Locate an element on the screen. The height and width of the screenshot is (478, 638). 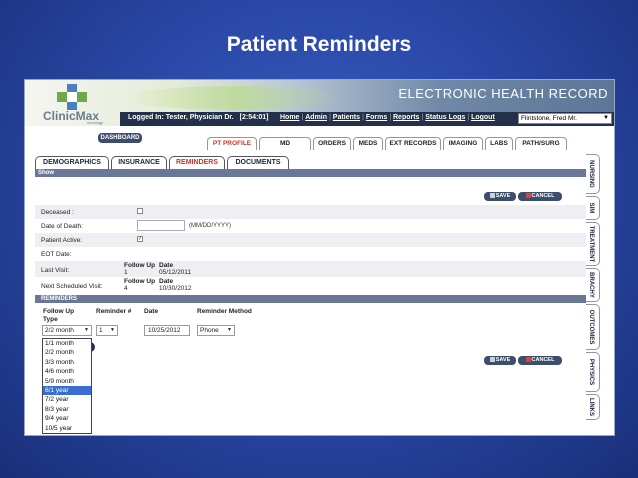
reminder-method-value: Phone is located at coordinates (209, 330).